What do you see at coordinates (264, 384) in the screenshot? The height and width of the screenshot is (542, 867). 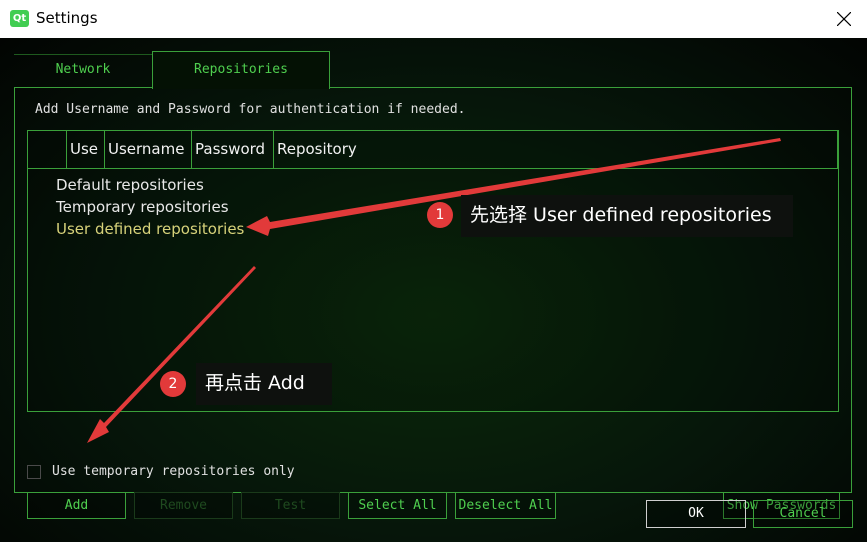 I see `annotation-callout-2: 再点击 Add` at bounding box center [264, 384].